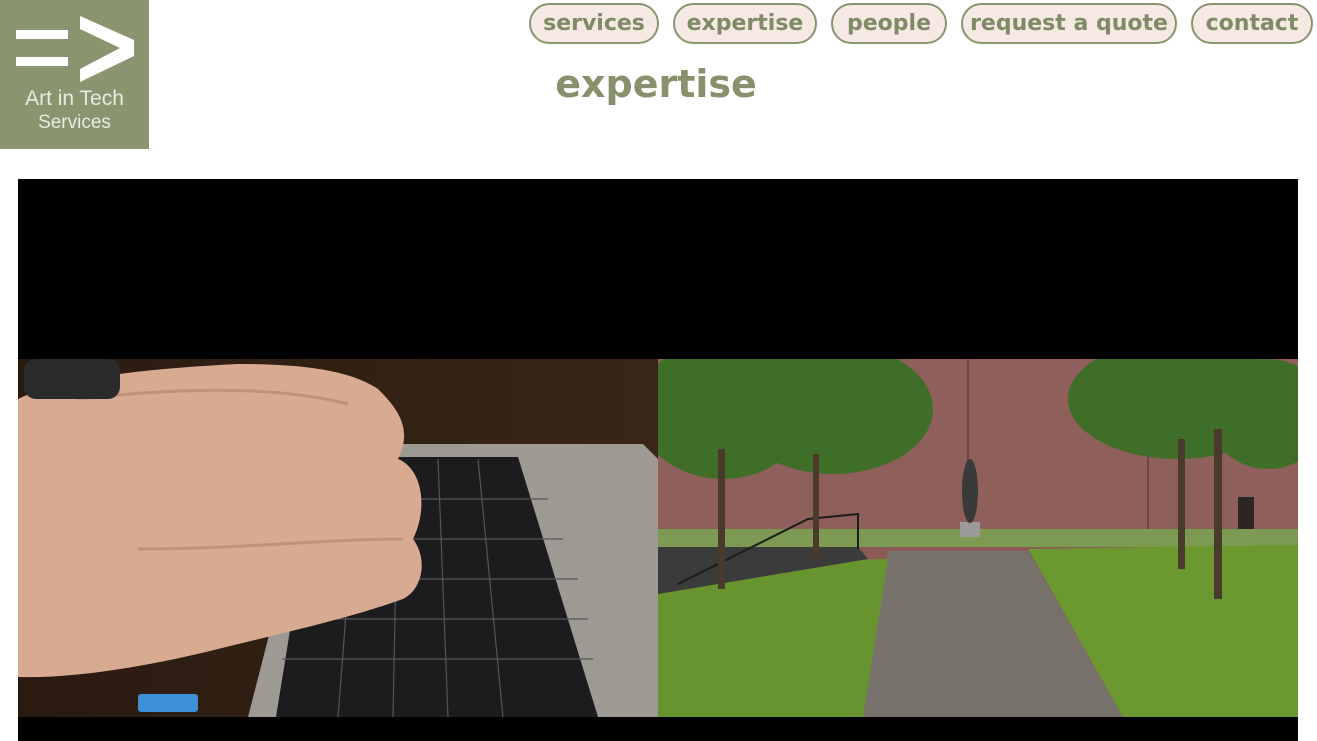  I want to click on logo-text-line2: Services, so click(74, 122).